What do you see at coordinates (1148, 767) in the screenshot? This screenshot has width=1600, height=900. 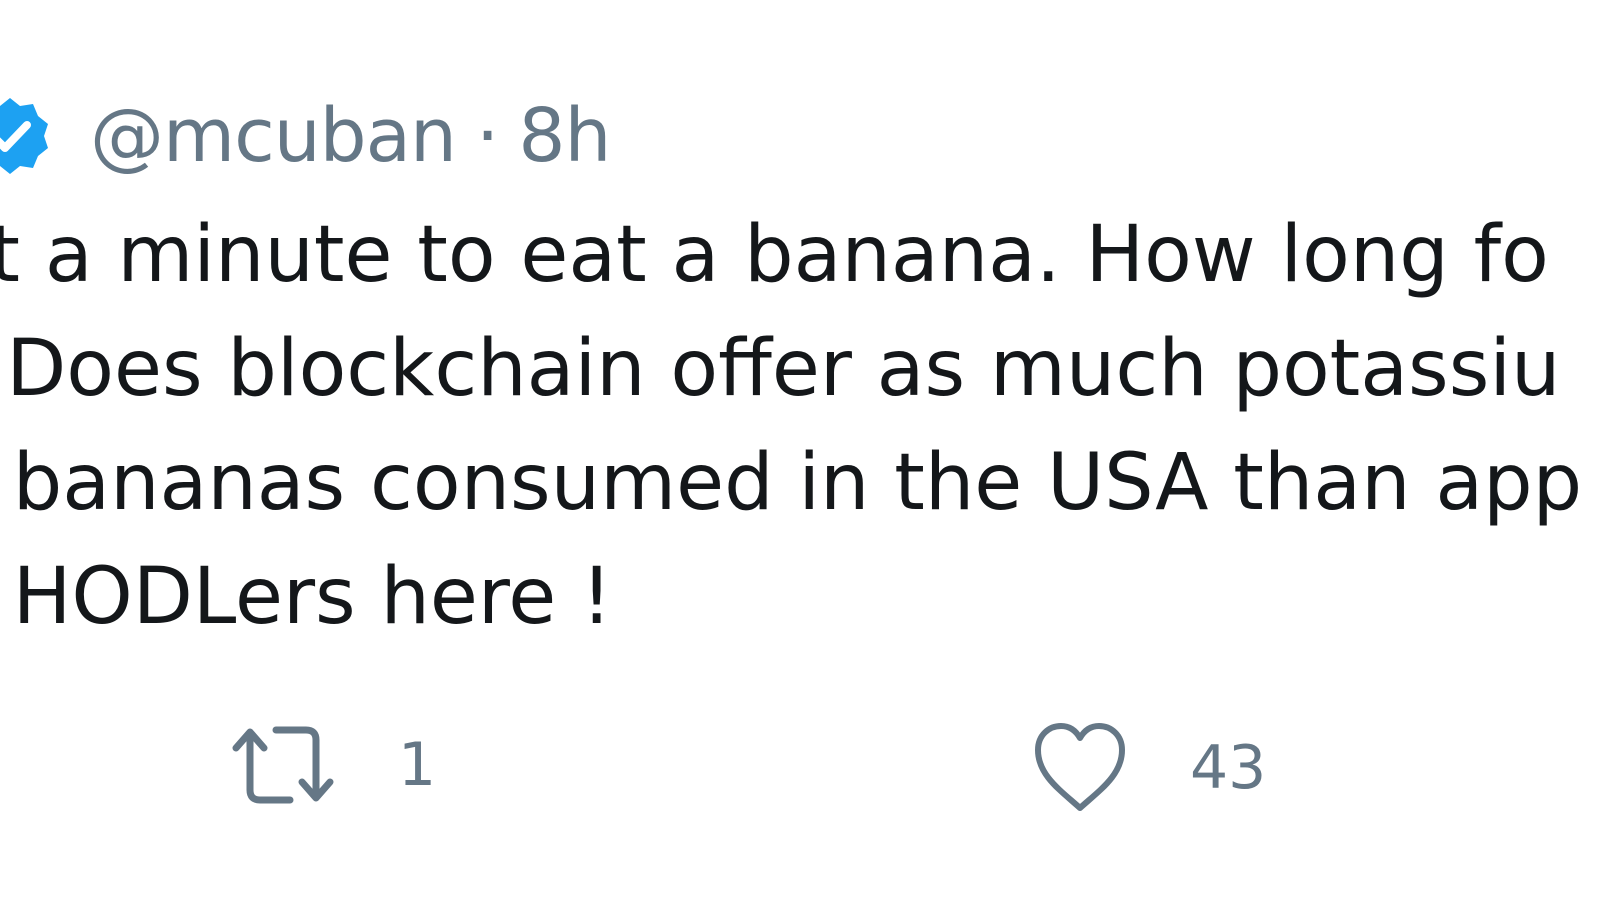 I see `like-button: 43` at bounding box center [1148, 767].